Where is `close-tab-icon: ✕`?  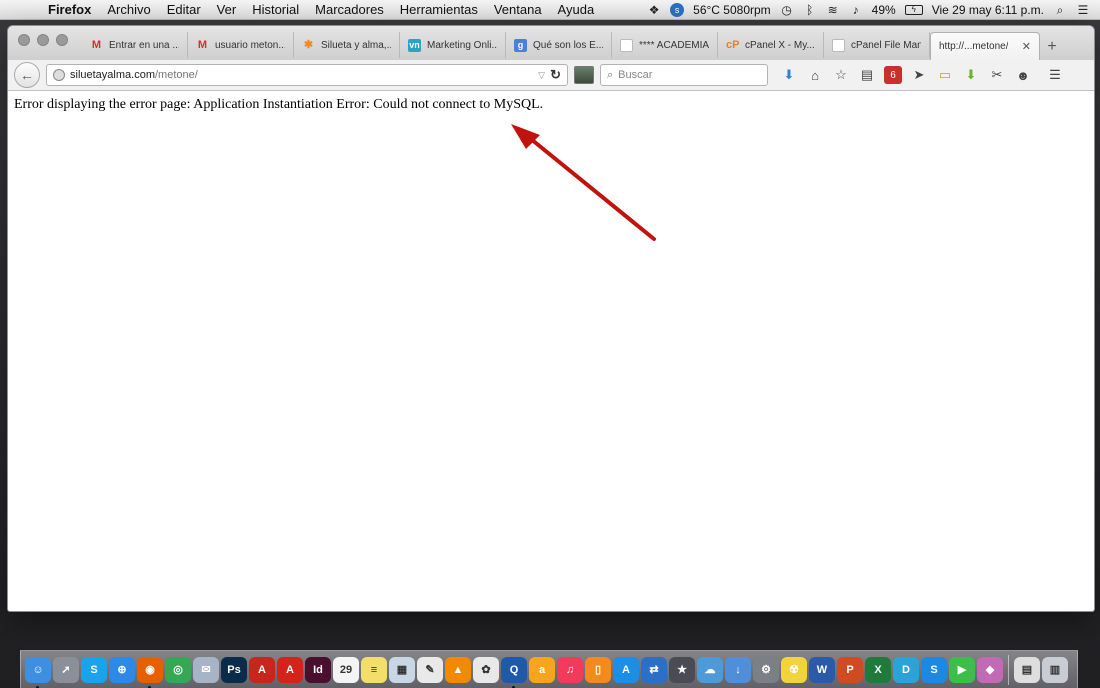 close-tab-icon: ✕ is located at coordinates (1026, 46).